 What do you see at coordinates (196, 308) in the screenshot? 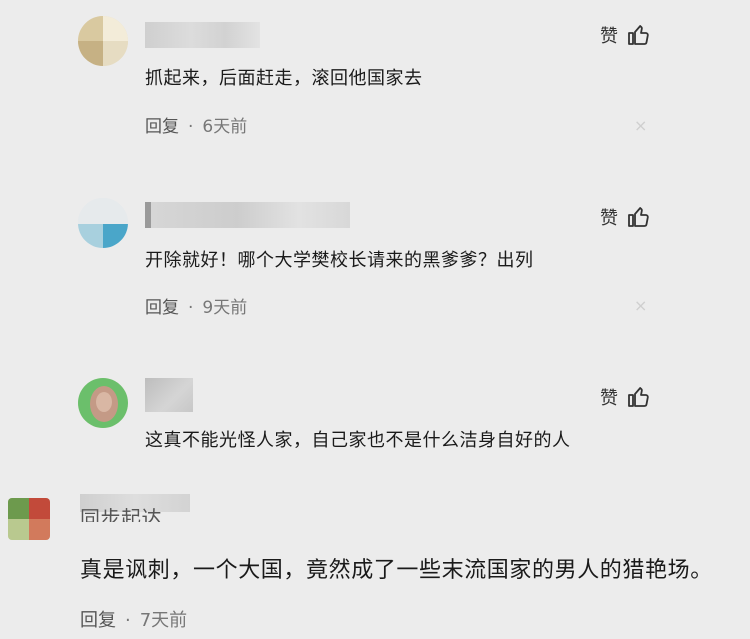
I see `comment-meta: 回复 · 9天前` at bounding box center [196, 308].